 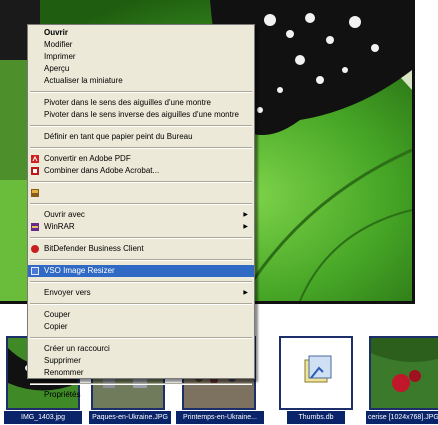 I want to click on menu-item-label: Ouvrir avec, so click(x=64, y=214).